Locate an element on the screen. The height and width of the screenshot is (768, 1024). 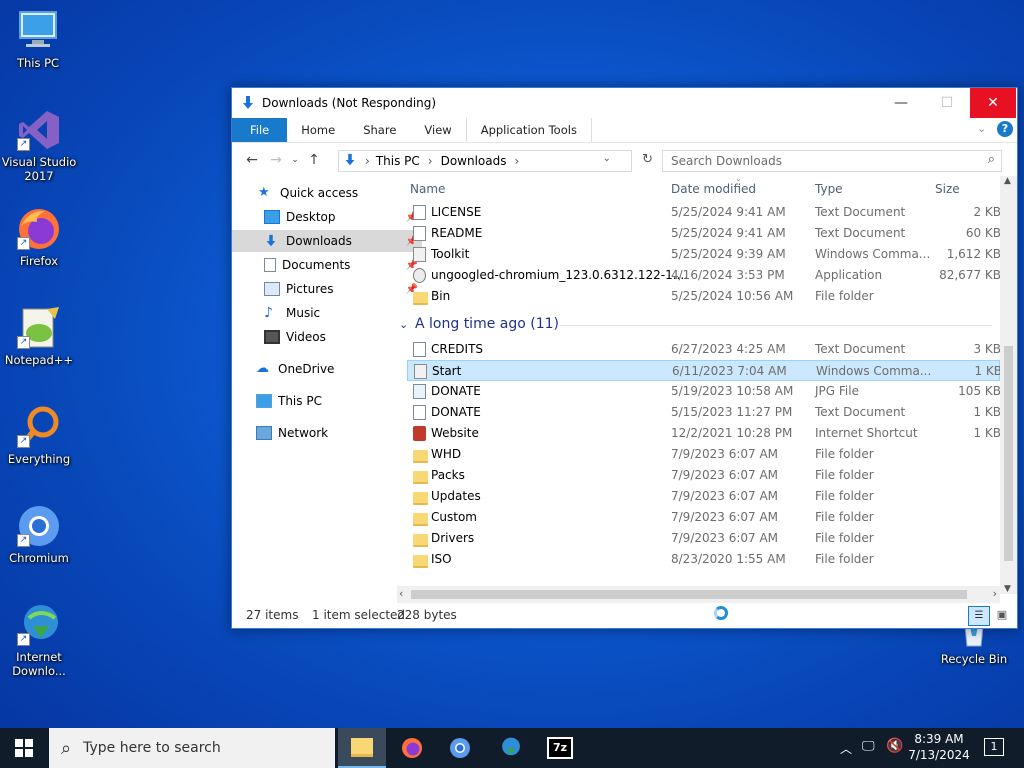
horizontal-scrollbar: ‹ › is located at coordinates (698, 594).